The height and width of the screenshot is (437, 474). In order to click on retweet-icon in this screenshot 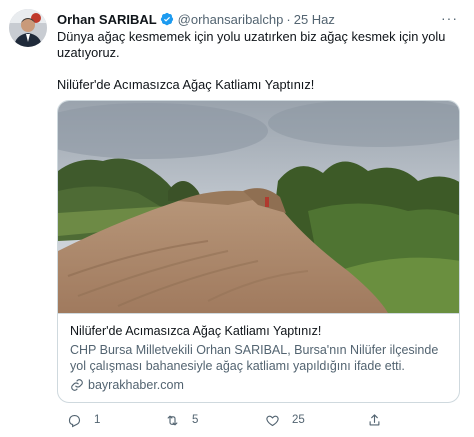, I will do `click(172, 420)`.